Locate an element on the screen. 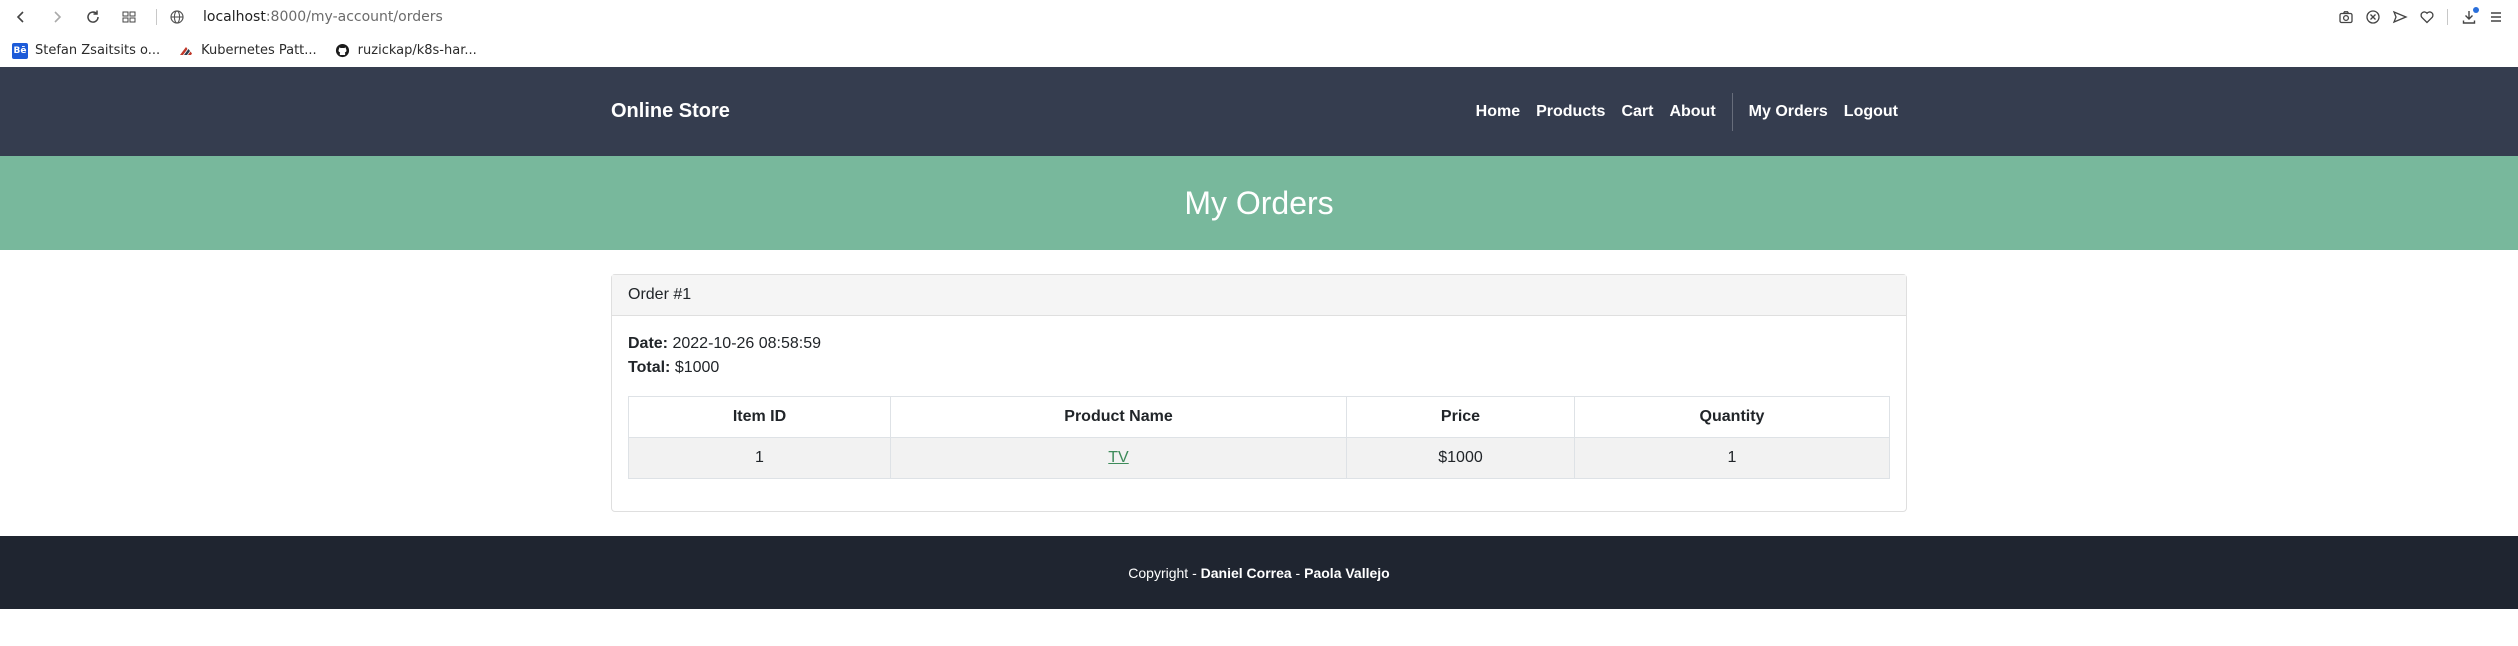 The image size is (2518, 646). table-row: 1 TV $1000 1 is located at coordinates (1259, 458).